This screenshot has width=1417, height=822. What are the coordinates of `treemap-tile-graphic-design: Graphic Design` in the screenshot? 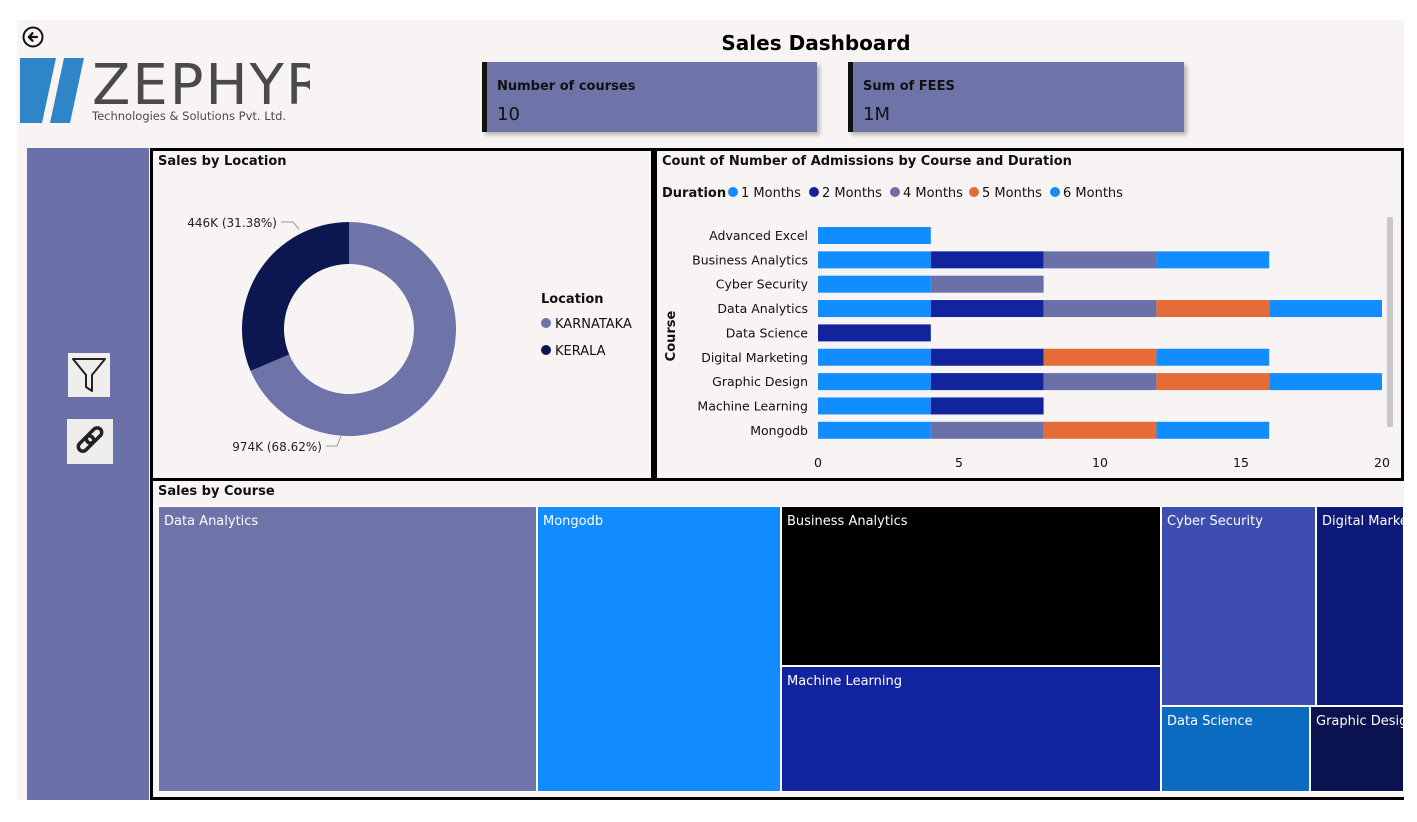 It's located at (1357, 749).